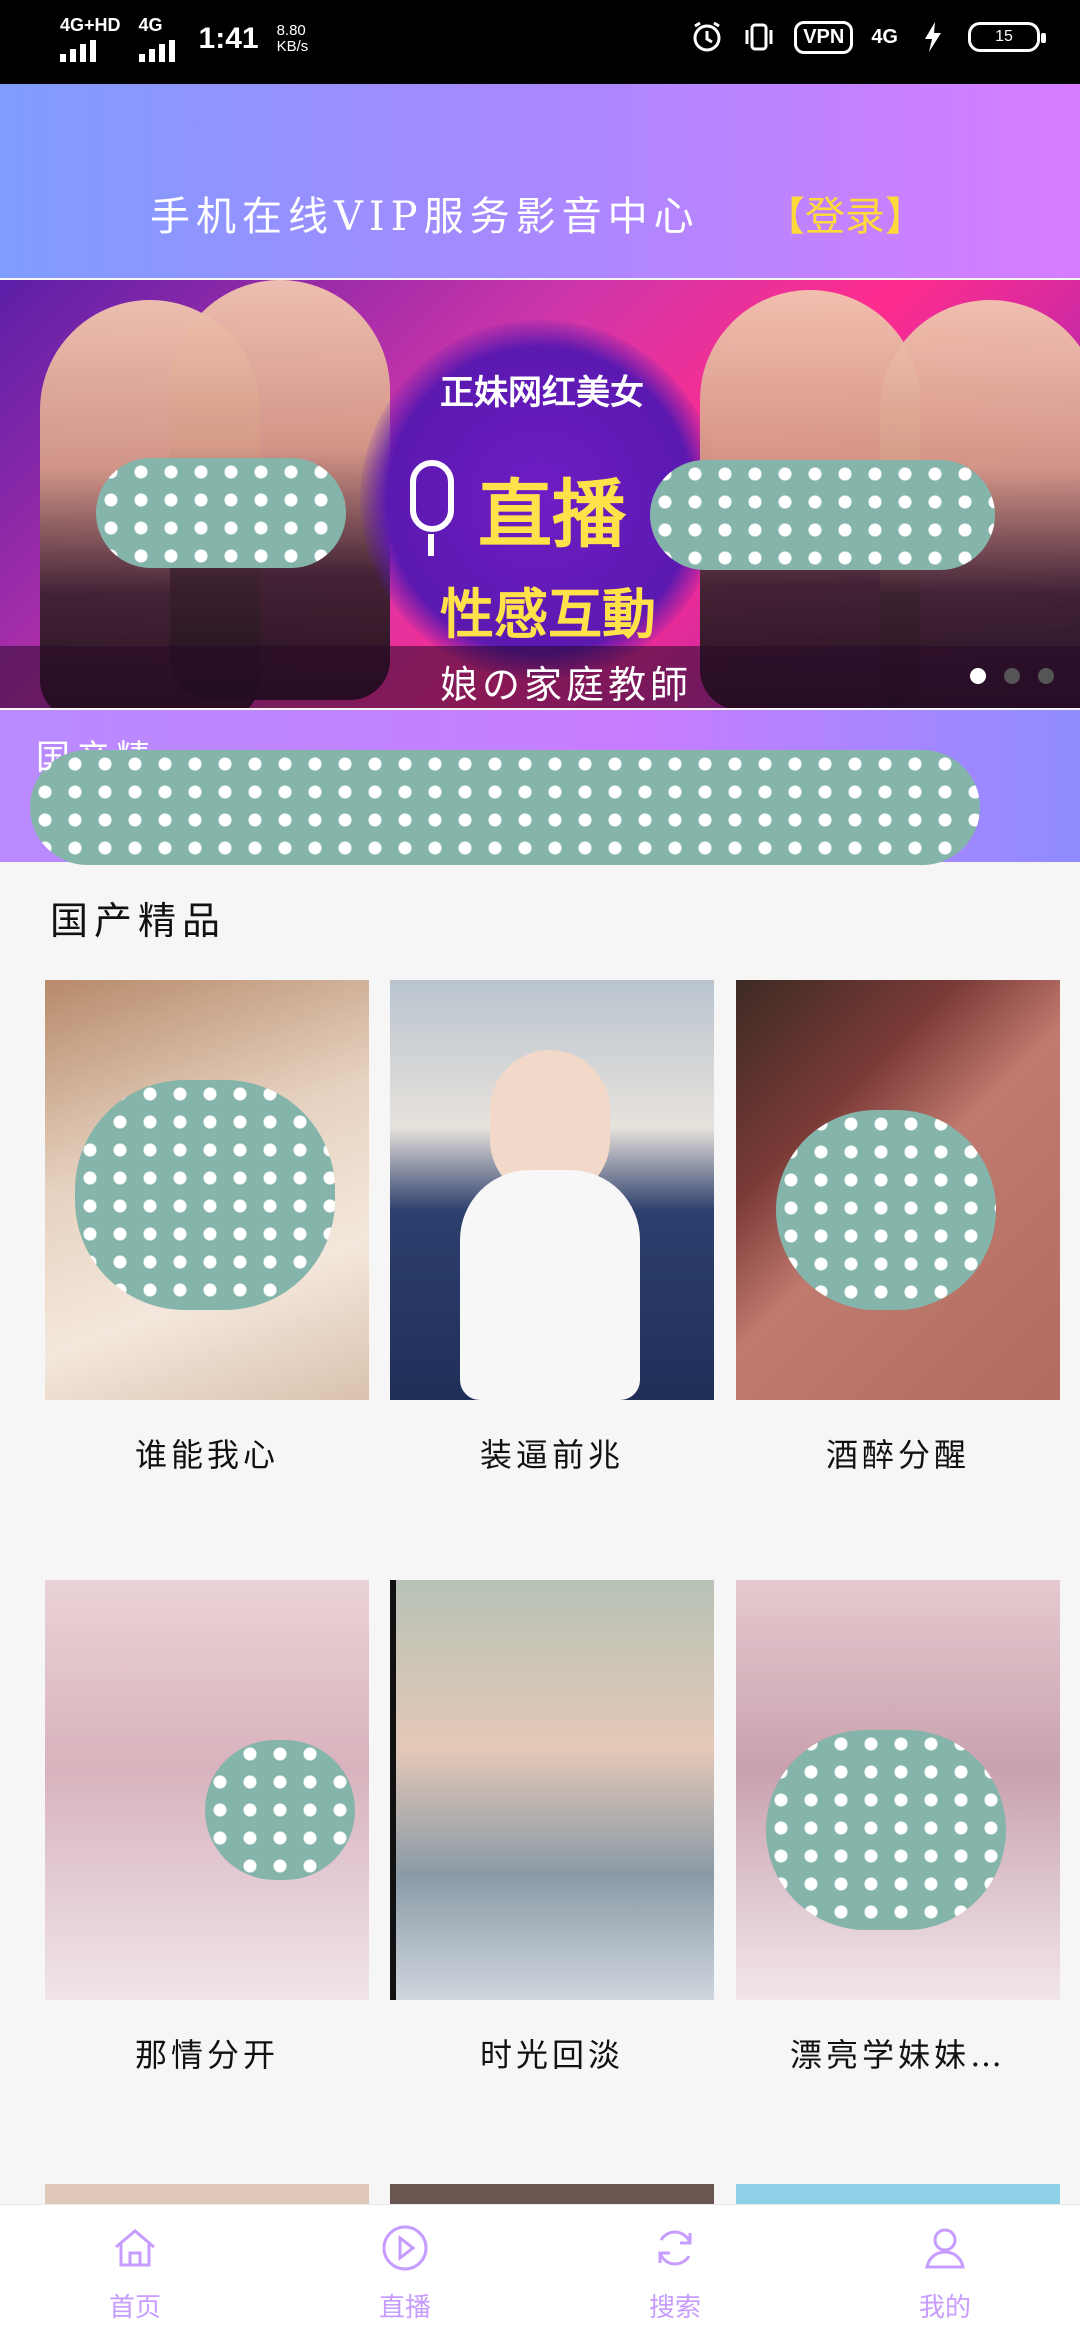 This screenshot has width=1080, height=2341. Describe the element at coordinates (207, 1453) in the screenshot. I see `video-title: 谁能我心` at that location.